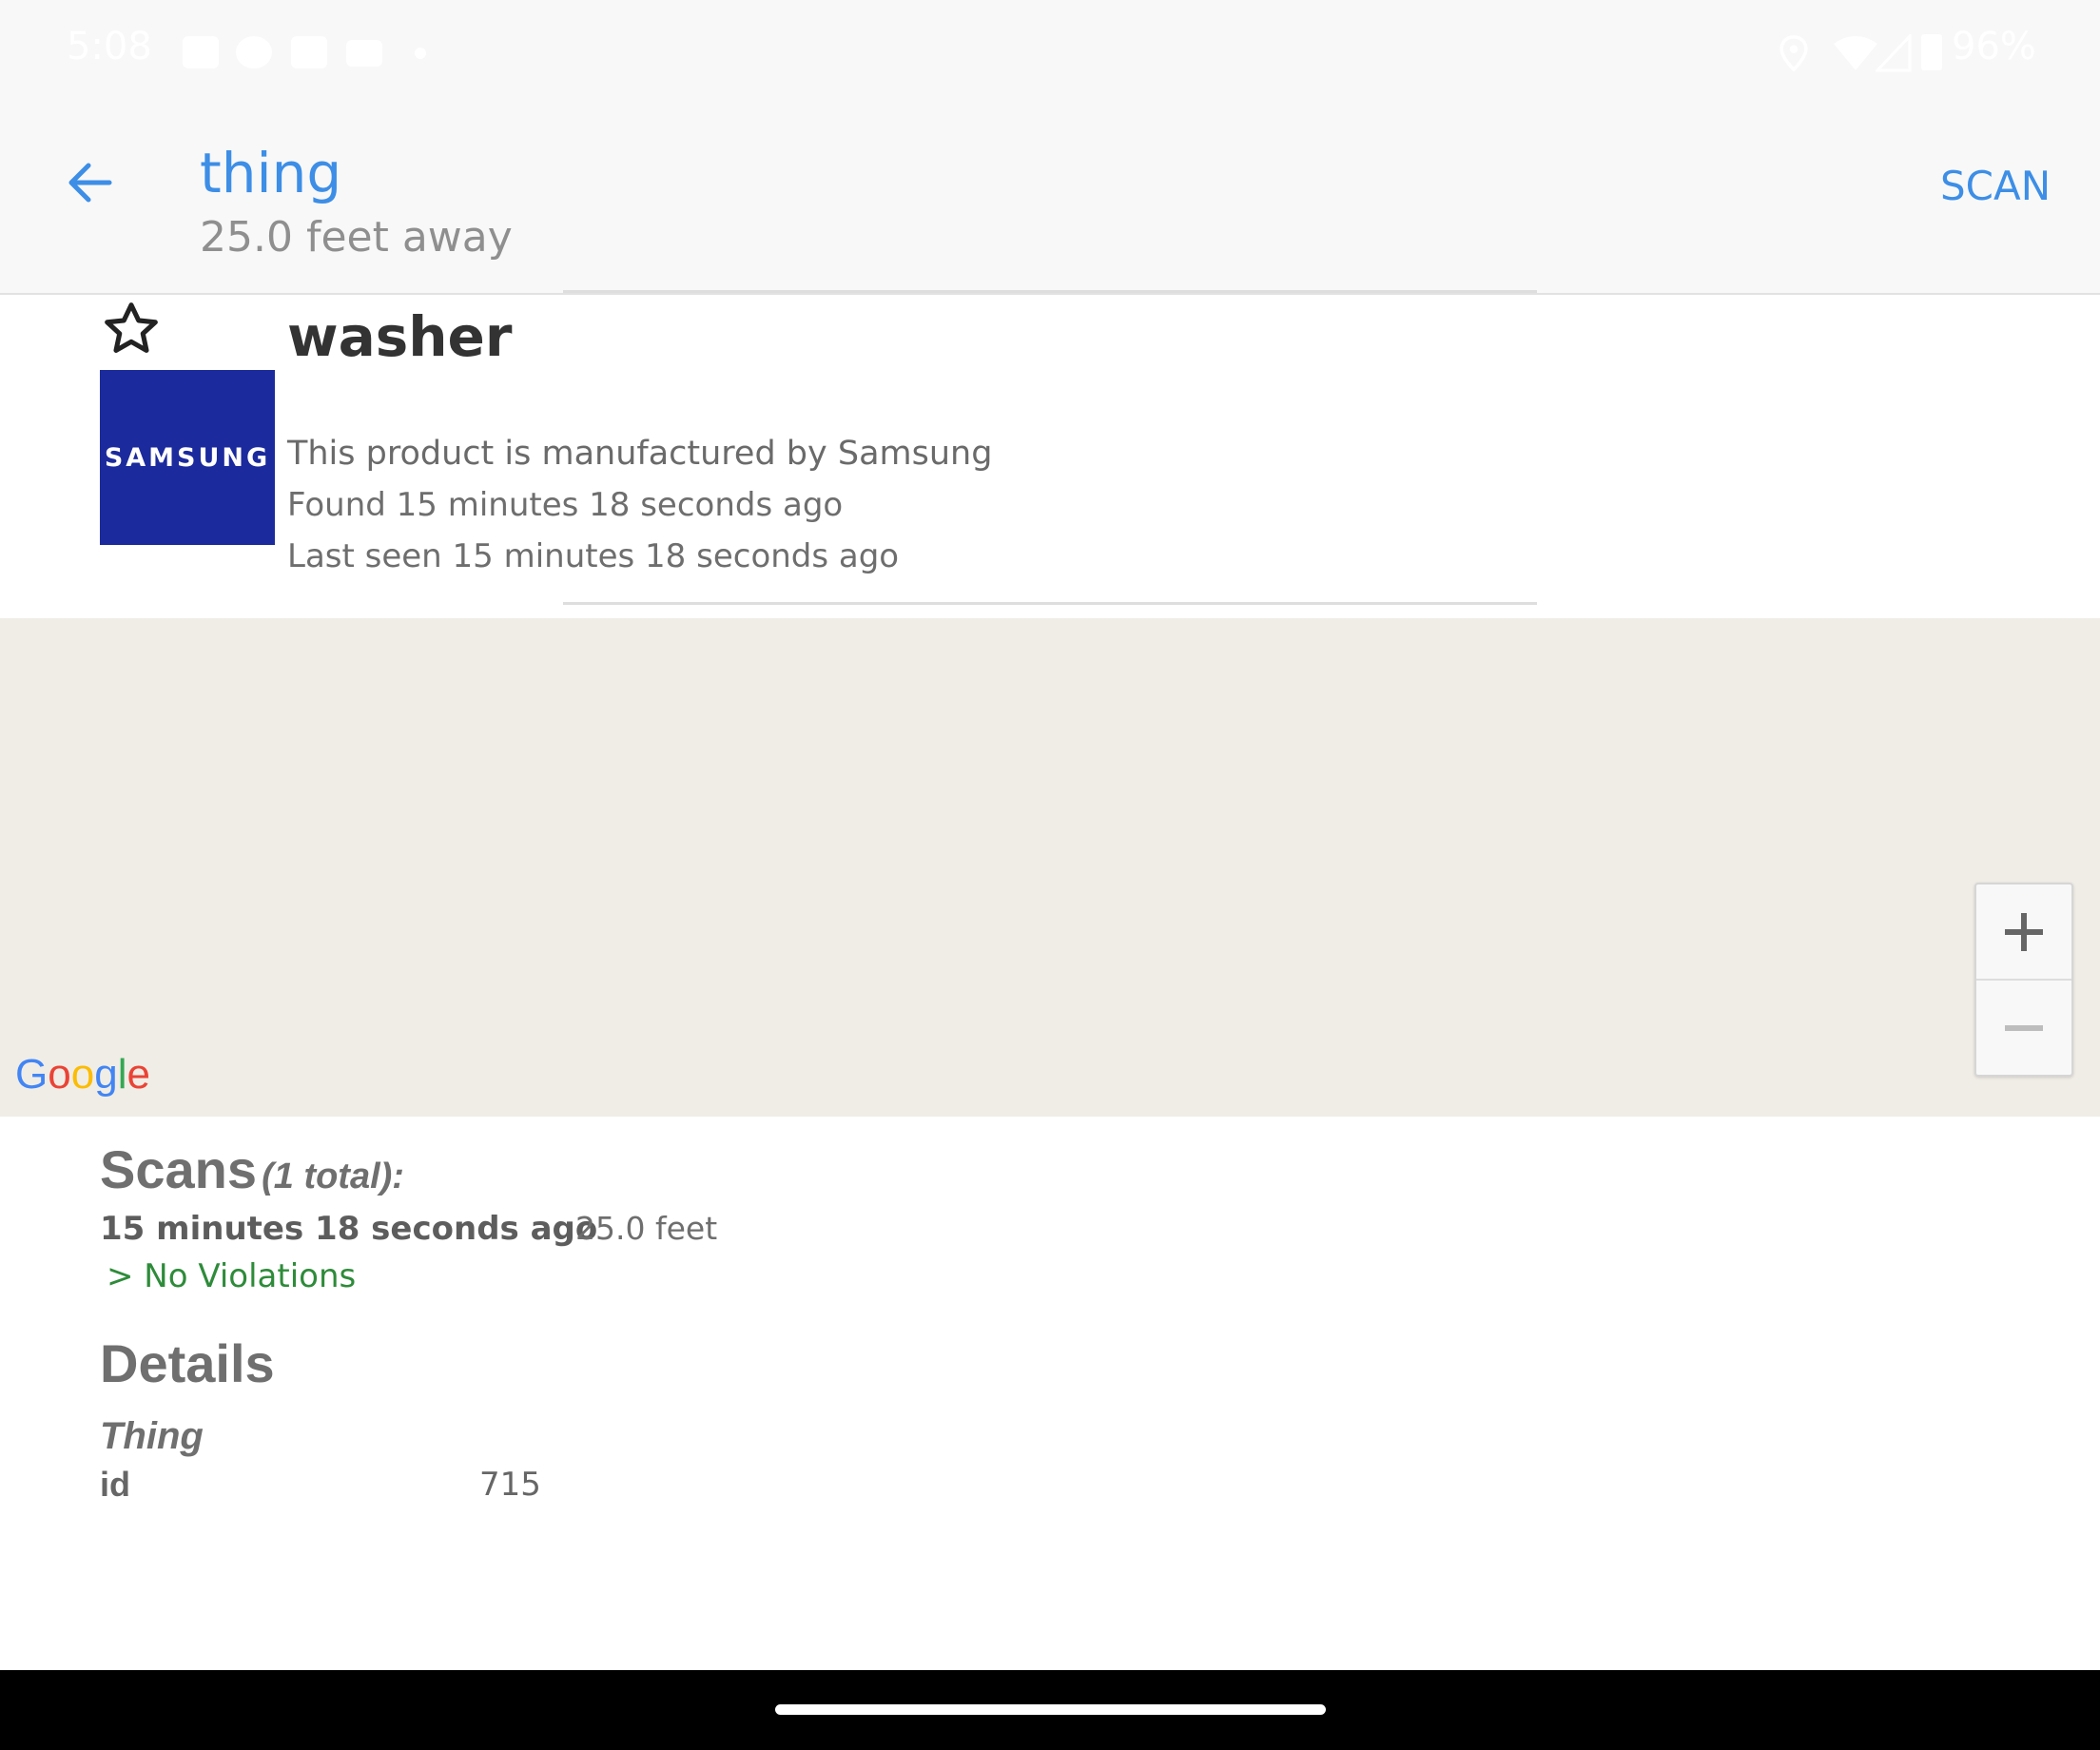 The width and height of the screenshot is (2100, 1750). I want to click on back-button, so click(90, 183).